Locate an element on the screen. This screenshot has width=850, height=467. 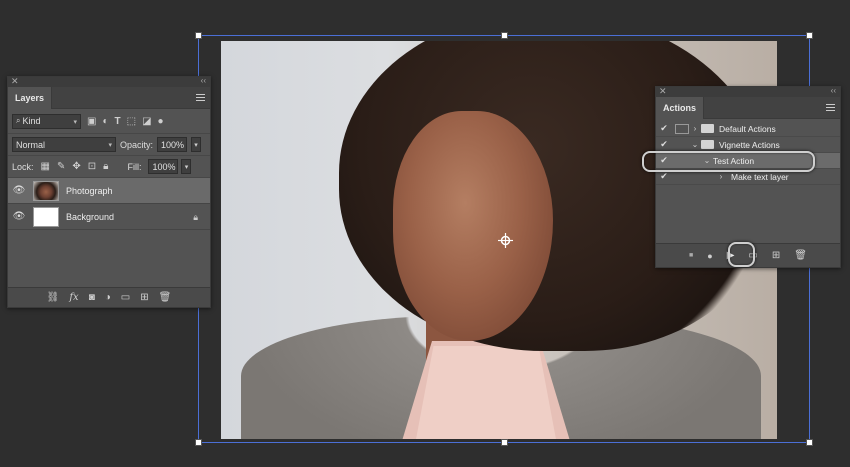
action-name: Make text layer is located at coordinates (760, 176).